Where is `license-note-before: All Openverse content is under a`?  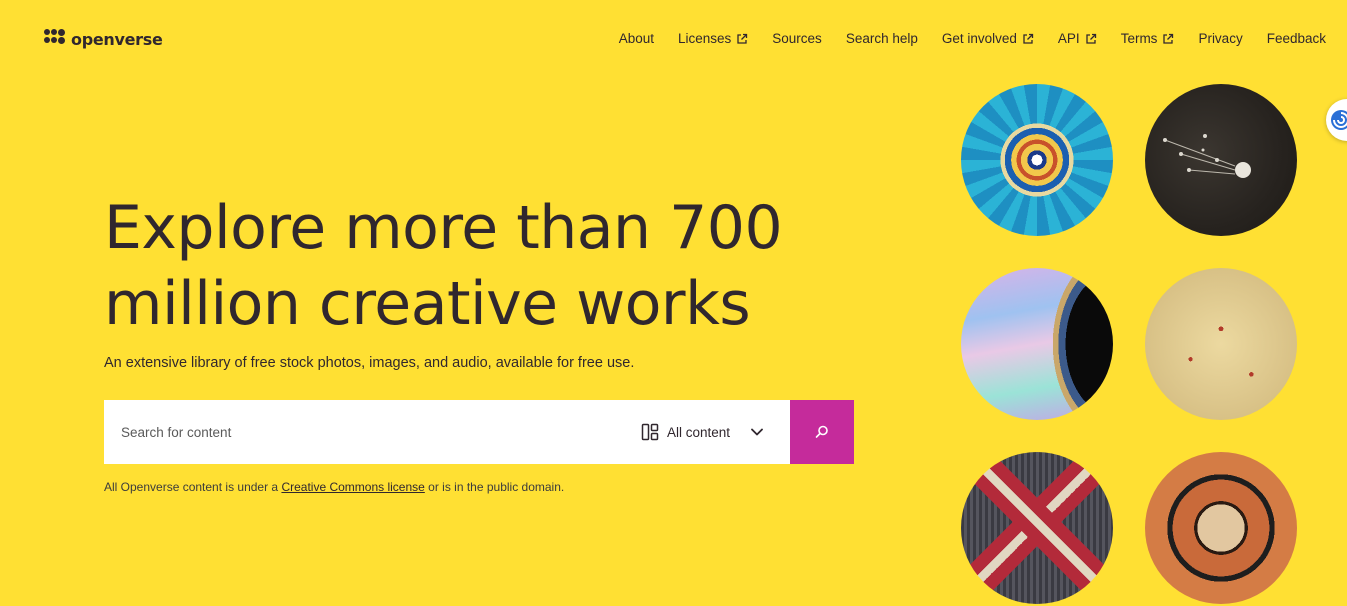 license-note-before: All Openverse content is under a is located at coordinates (193, 487).